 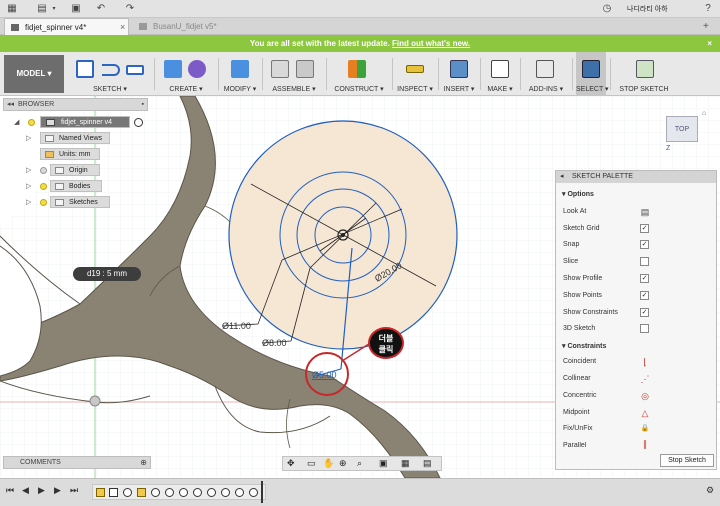 What do you see at coordinates (709, 43) in the screenshot?
I see `close-banner-icon: ×` at bounding box center [709, 43].